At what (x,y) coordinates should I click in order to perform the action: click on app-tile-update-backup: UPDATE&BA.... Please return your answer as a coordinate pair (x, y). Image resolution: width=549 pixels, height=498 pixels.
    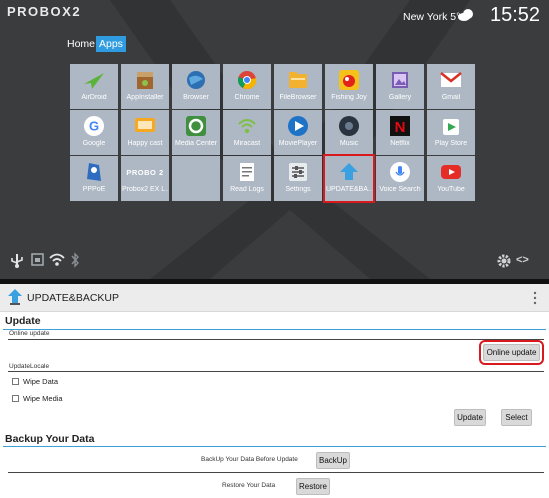
    Looking at the image, I should click on (349, 178).